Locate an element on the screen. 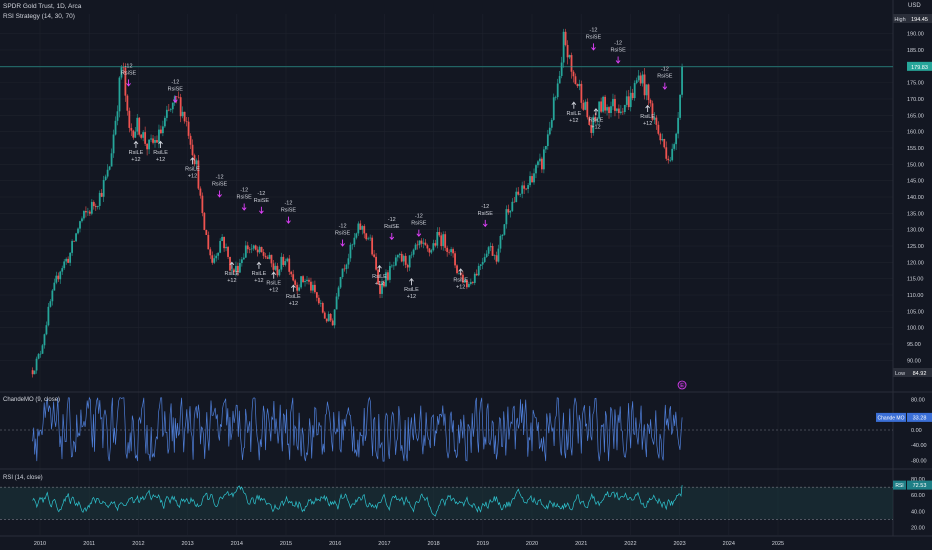 The image size is (932, 550). strategy-label: RSI Strategy (14, 30, 70) is located at coordinates (39, 16).